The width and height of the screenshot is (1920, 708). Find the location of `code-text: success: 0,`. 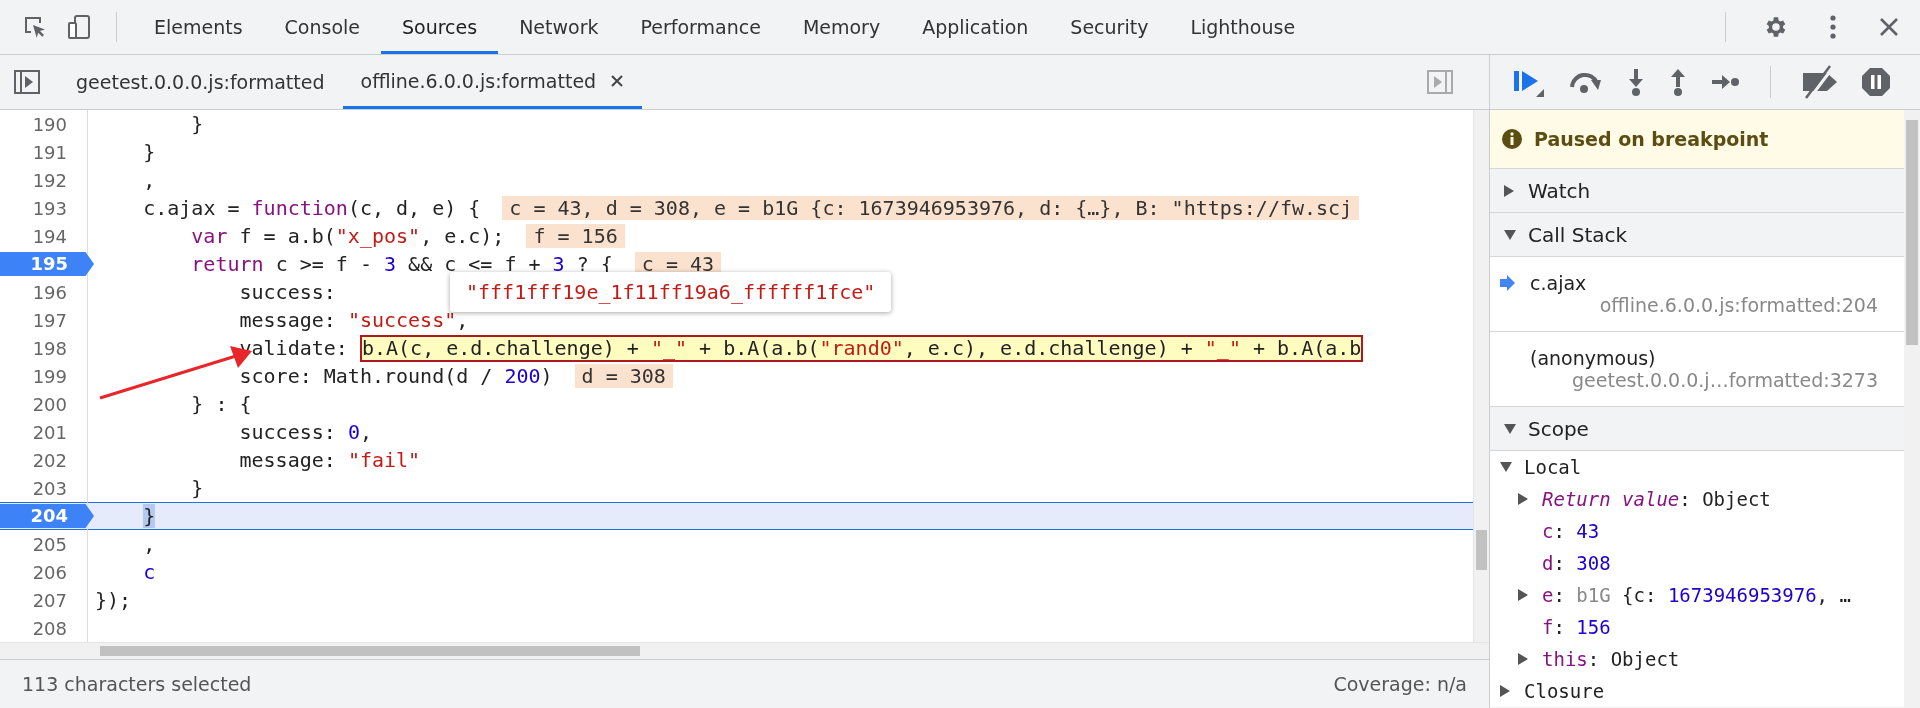

code-text: success: 0, is located at coordinates (305, 432).